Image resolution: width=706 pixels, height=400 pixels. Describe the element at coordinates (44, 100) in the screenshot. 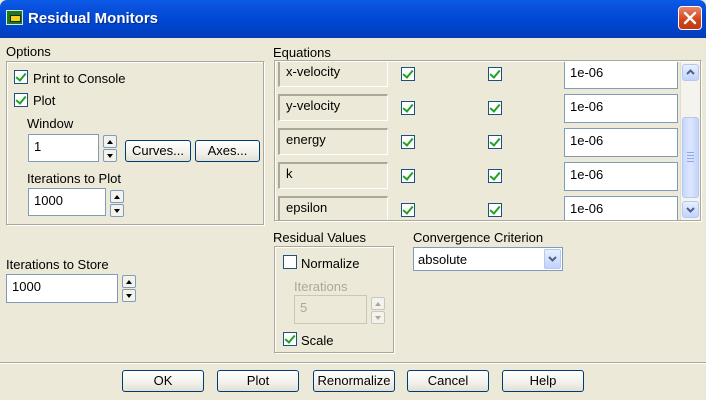

I see `plot-label: Plot` at that location.